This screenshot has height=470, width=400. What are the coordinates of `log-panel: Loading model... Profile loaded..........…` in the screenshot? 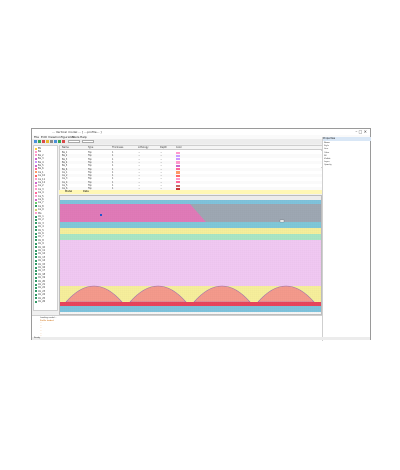 It's located at (177, 326).